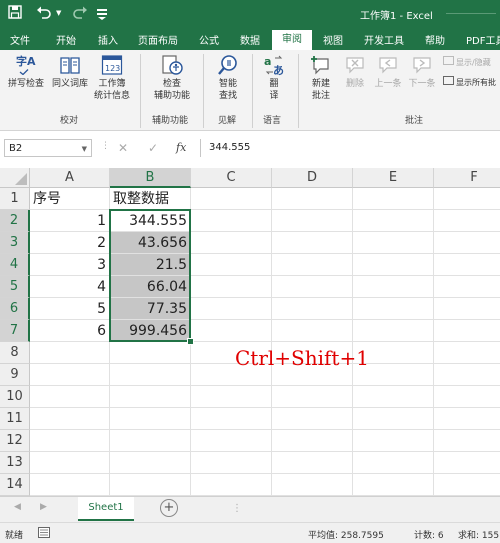  What do you see at coordinates (231, 485) in the screenshot?
I see `cell-c14` at bounding box center [231, 485].